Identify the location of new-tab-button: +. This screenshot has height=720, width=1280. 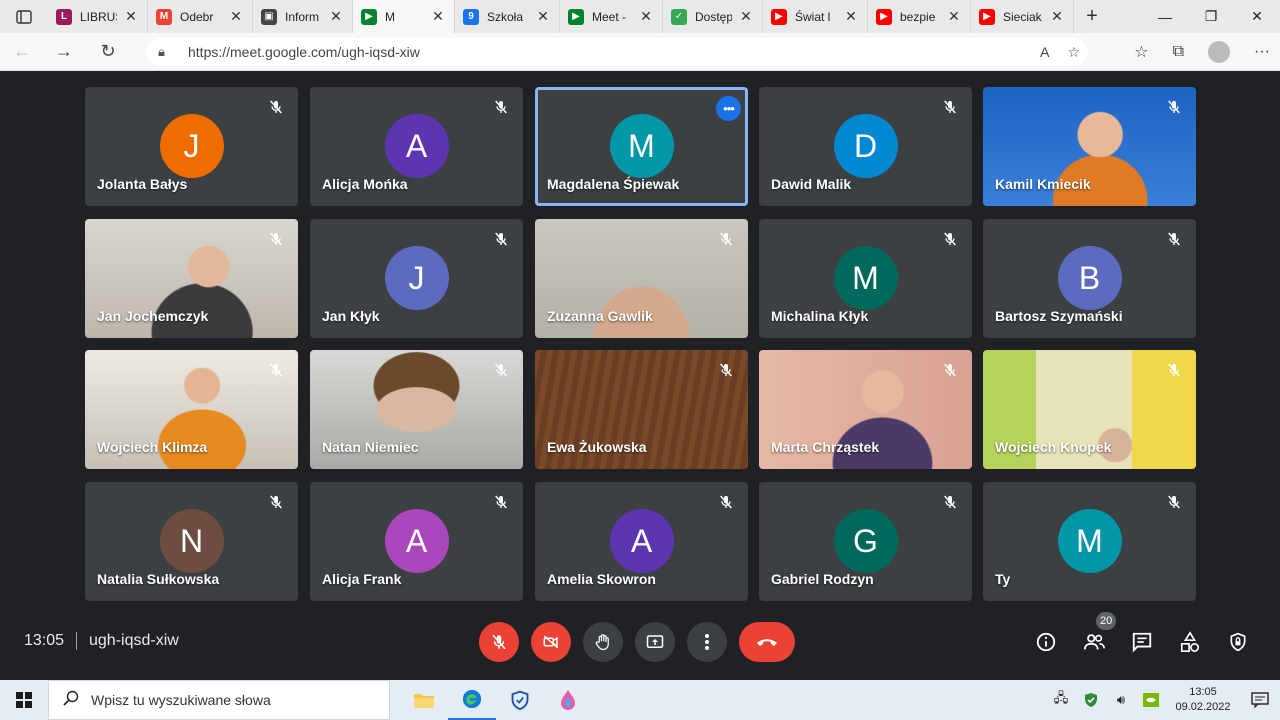
(1092, 16).